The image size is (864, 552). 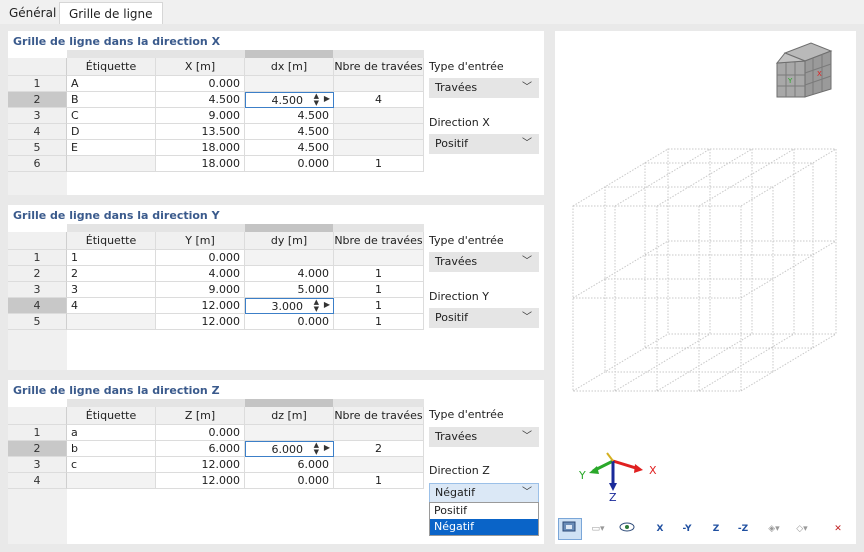 I want to click on table-row: 6 18.000 0.000 1, so click(x=216, y=164).